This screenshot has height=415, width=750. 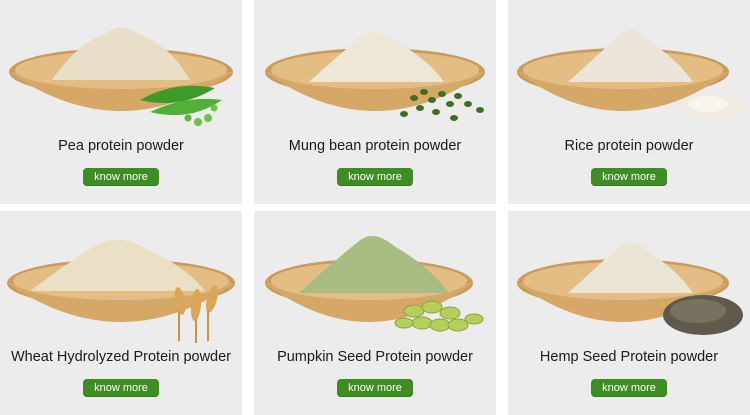 What do you see at coordinates (121, 146) in the screenshot?
I see `product-title: Pea protein powder` at bounding box center [121, 146].